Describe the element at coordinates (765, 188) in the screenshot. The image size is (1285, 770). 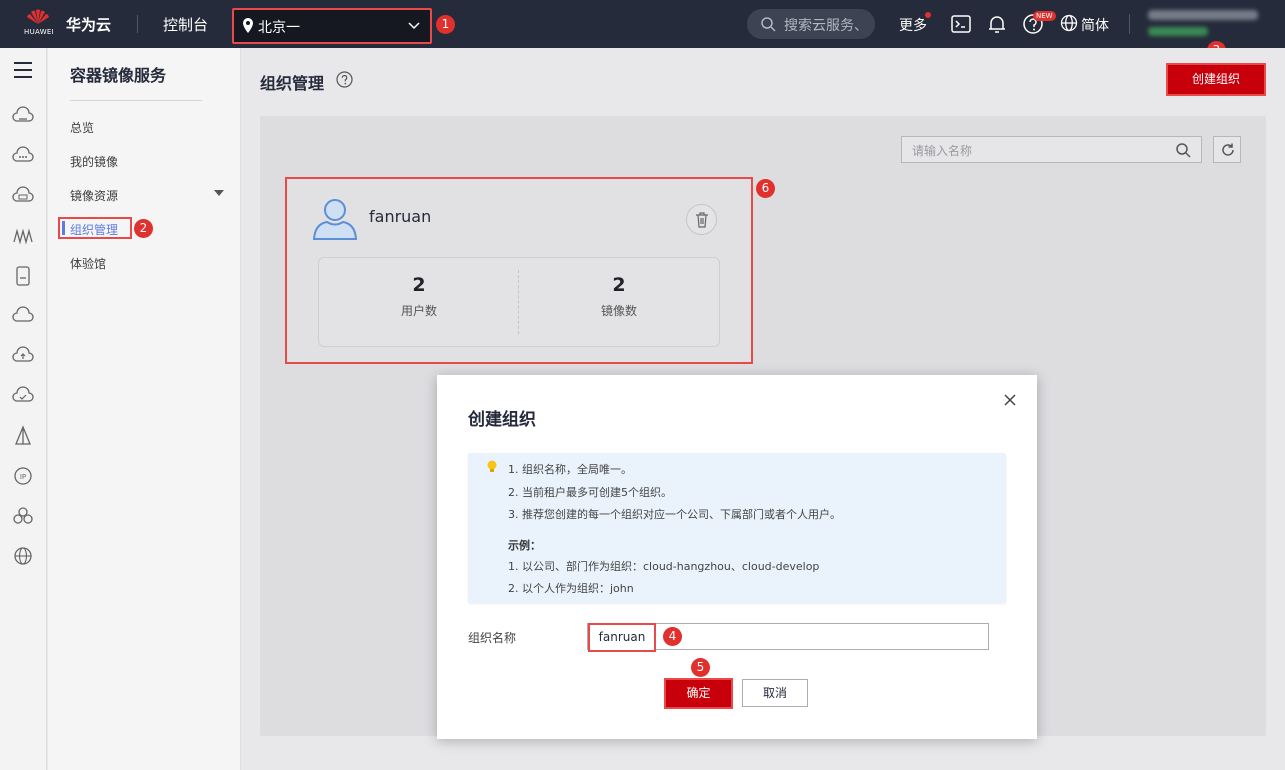
I see `annotation-marker: 6` at that location.